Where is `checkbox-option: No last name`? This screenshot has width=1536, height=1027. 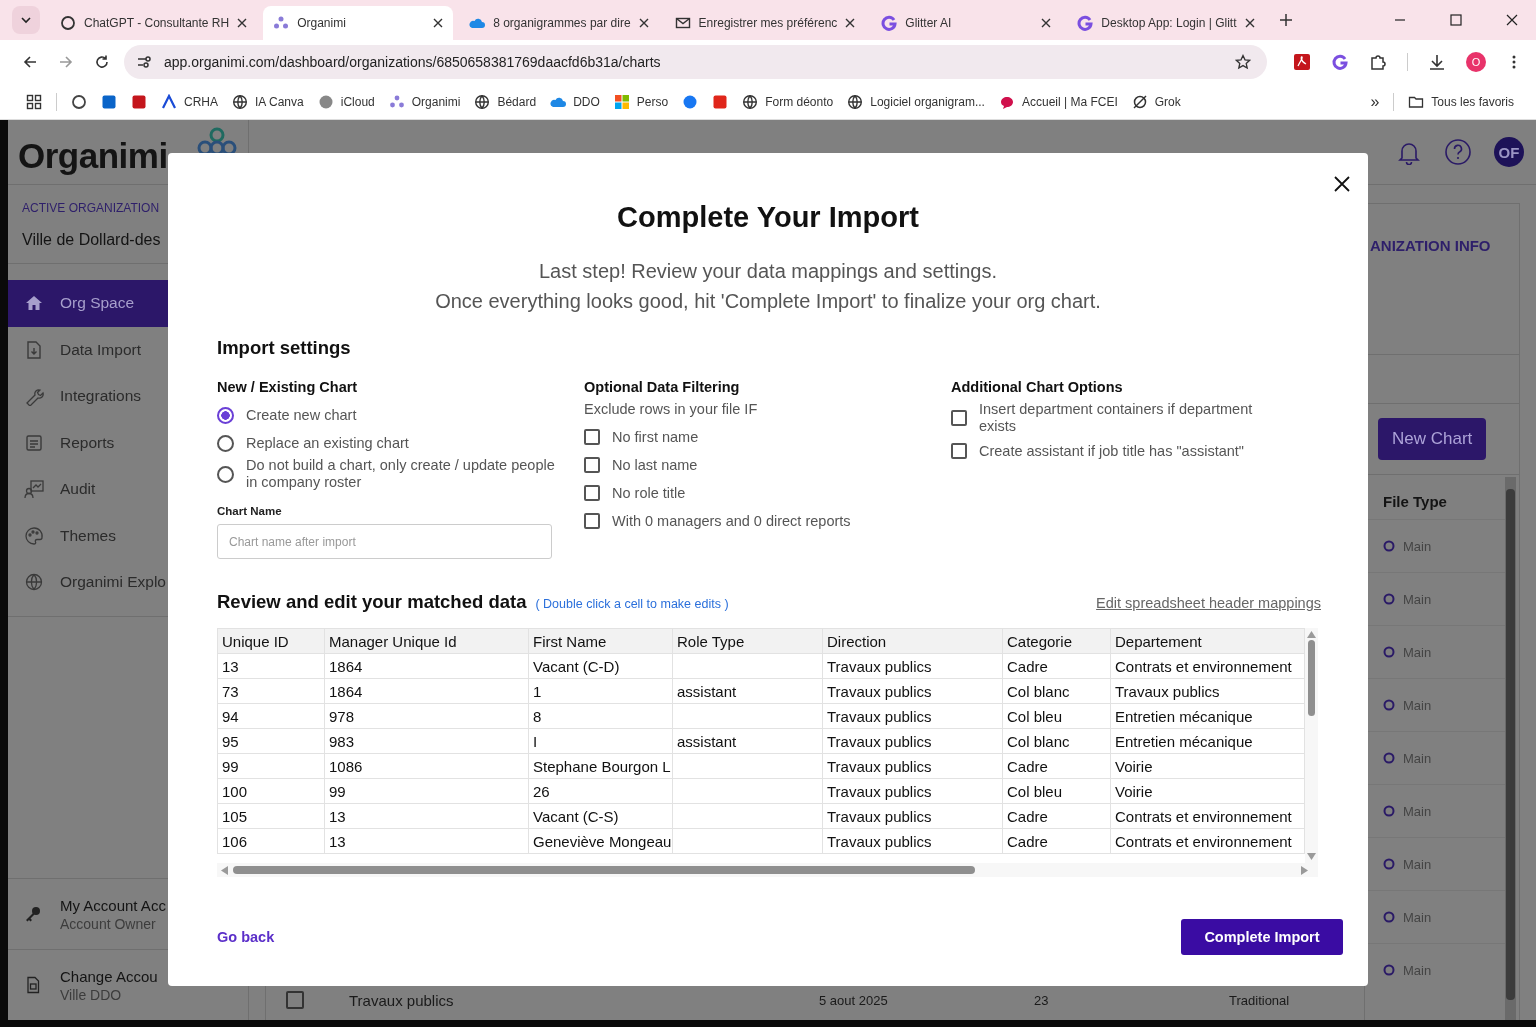
checkbox-option: No last name is located at coordinates (767, 465).